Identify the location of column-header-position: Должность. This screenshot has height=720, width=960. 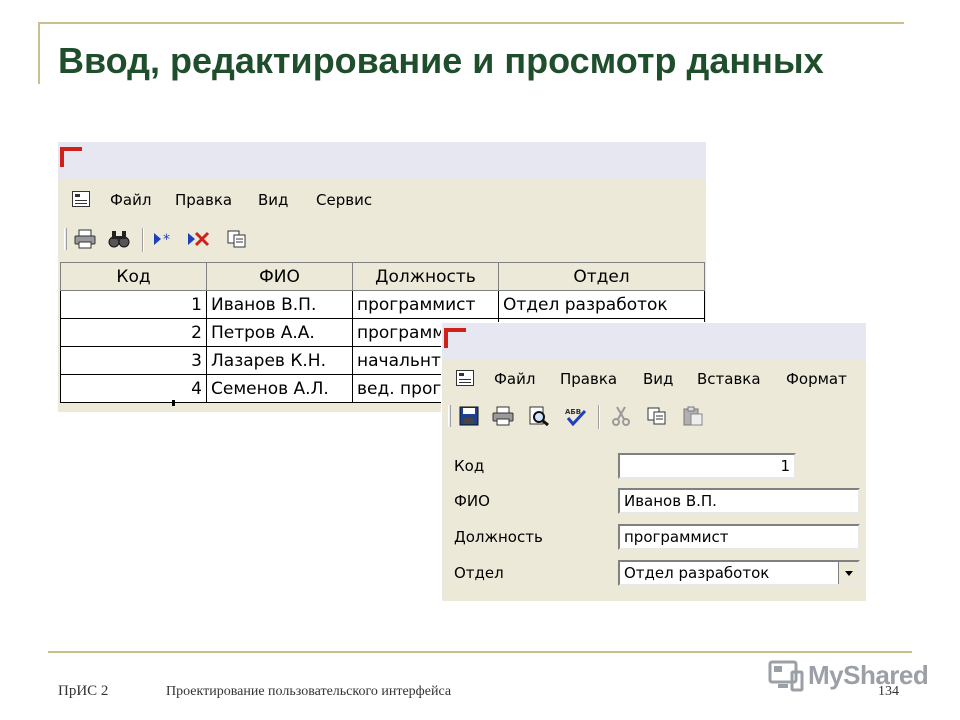
(425, 276).